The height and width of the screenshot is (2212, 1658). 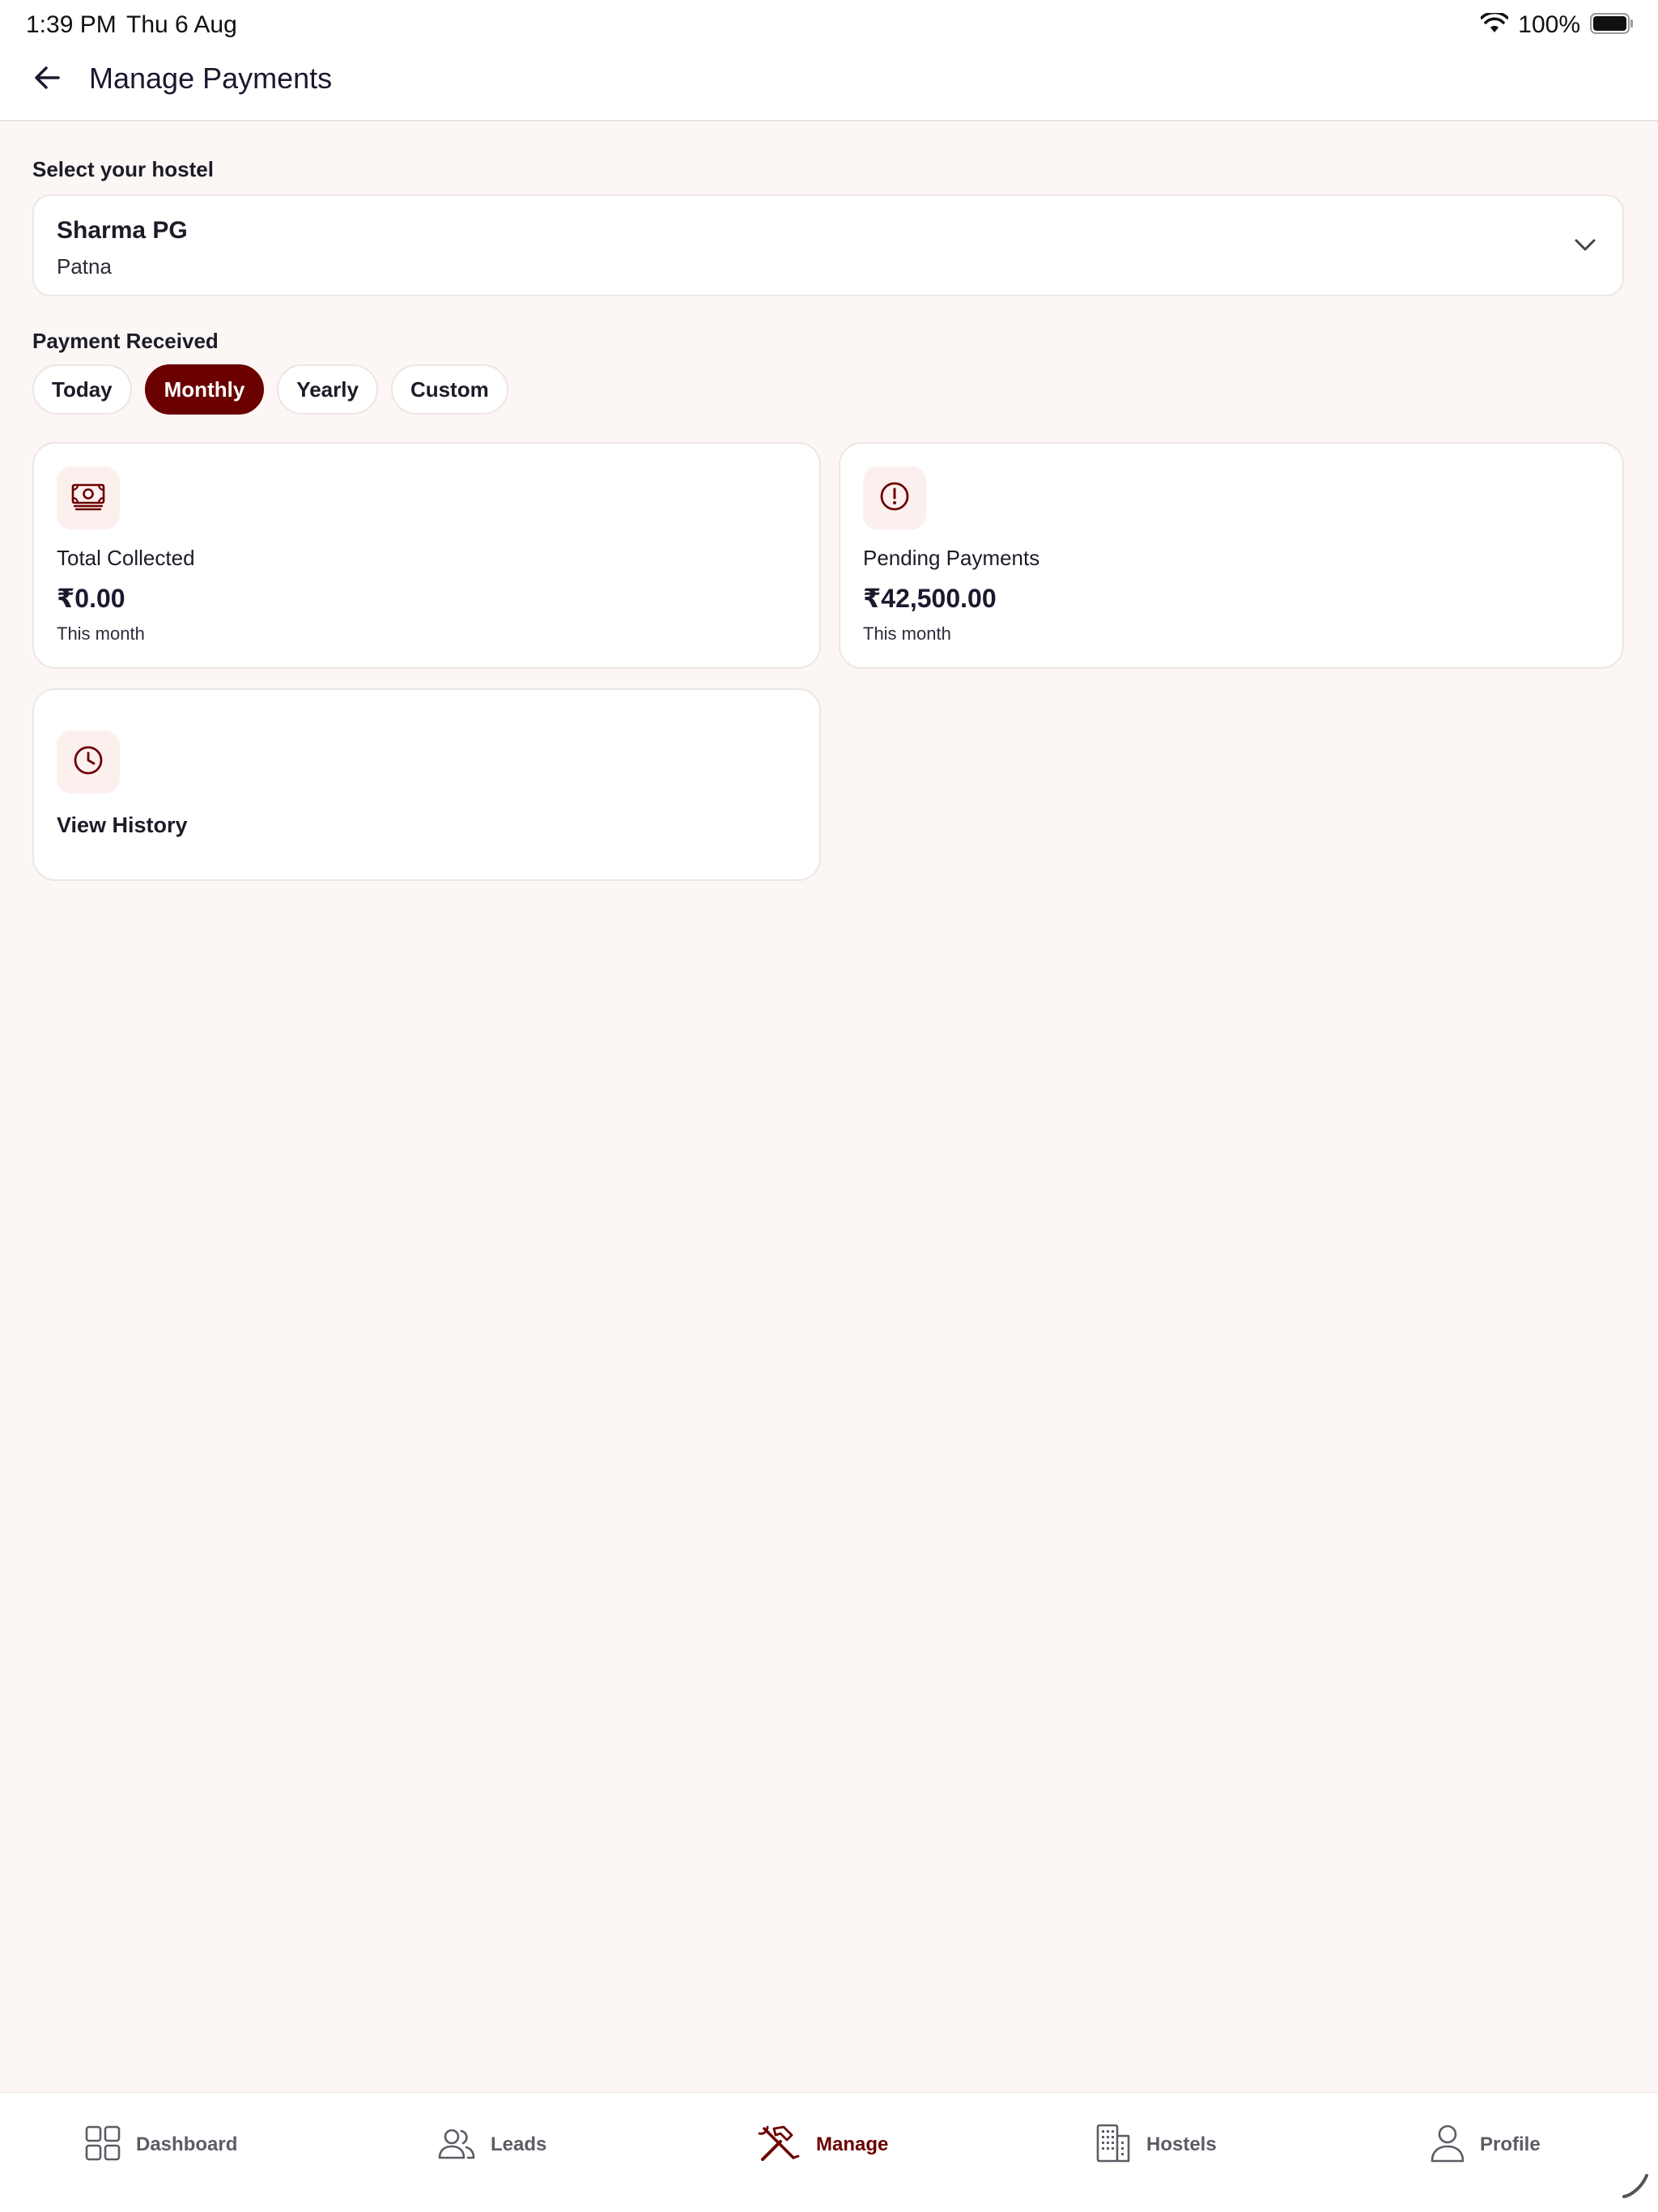 What do you see at coordinates (102, 2146) in the screenshot?
I see `grid-icon` at bounding box center [102, 2146].